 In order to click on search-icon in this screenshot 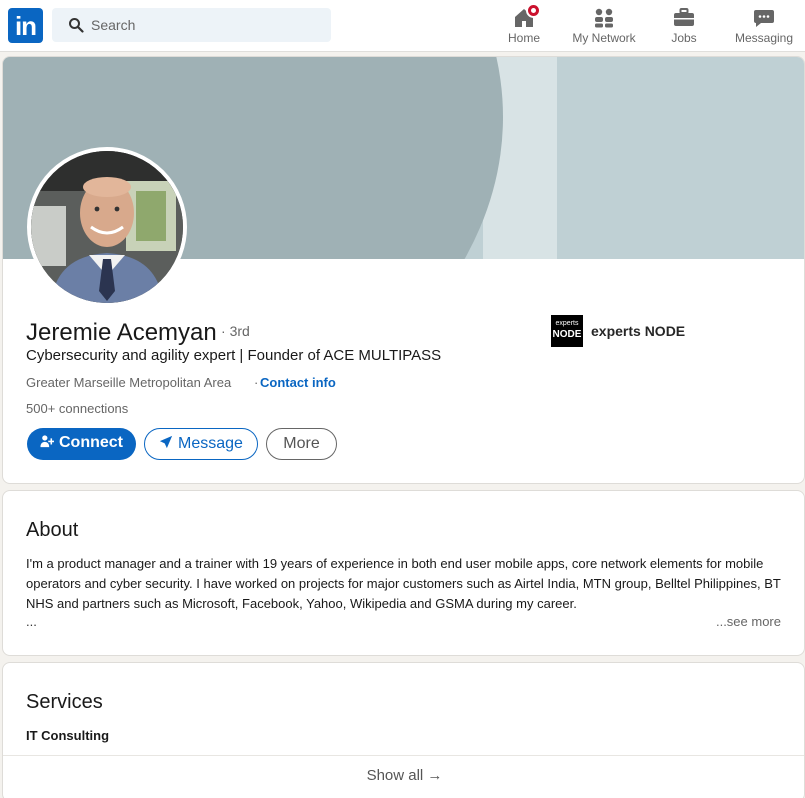, I will do `click(76, 25)`.